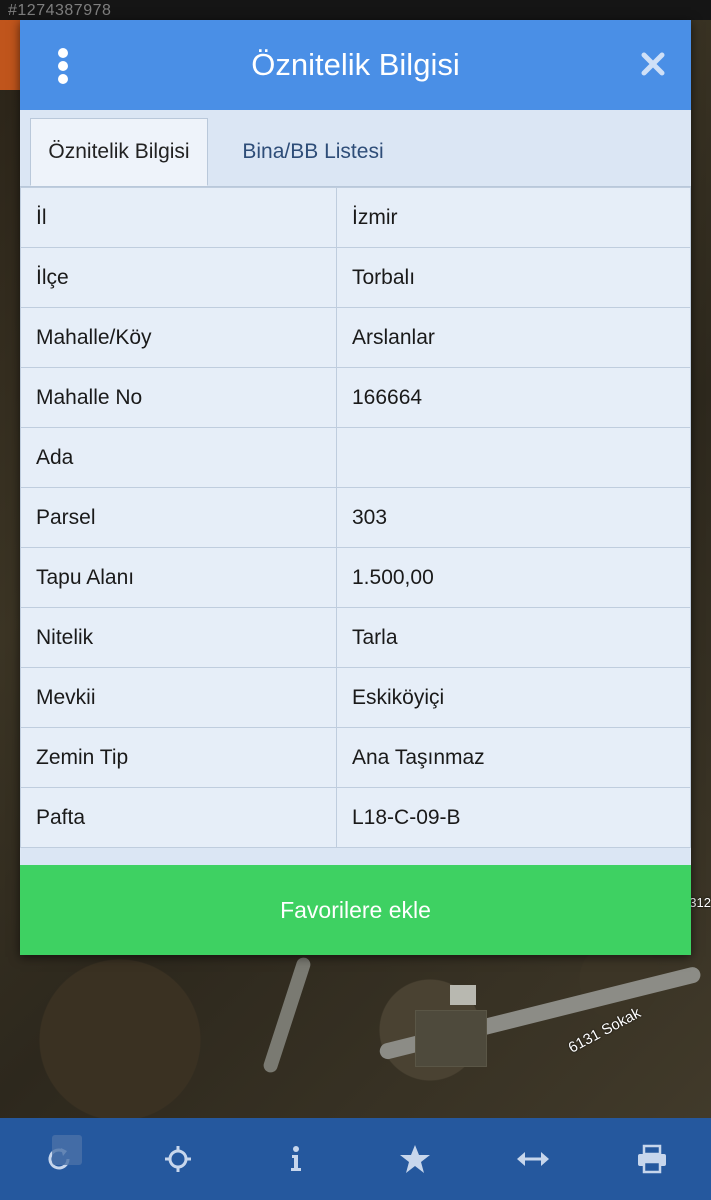  I want to click on table-row: Tapu Alanı 1.500,00, so click(355, 577).